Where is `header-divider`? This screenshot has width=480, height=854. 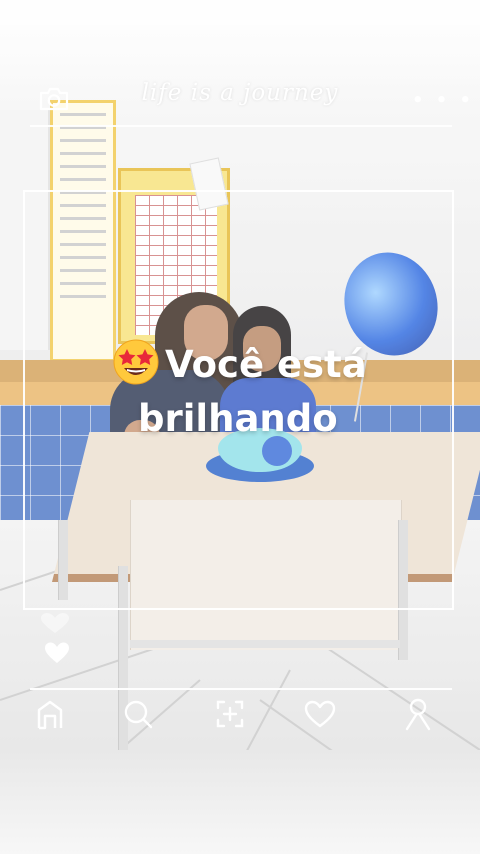
header-divider is located at coordinates (241, 126).